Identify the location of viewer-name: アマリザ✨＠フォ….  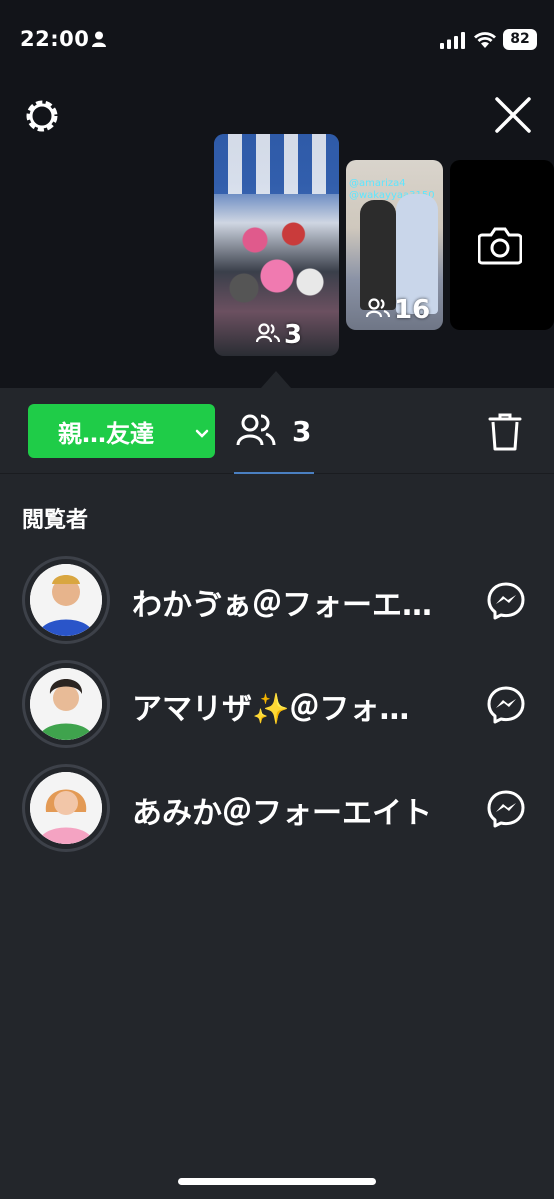
(271, 709).